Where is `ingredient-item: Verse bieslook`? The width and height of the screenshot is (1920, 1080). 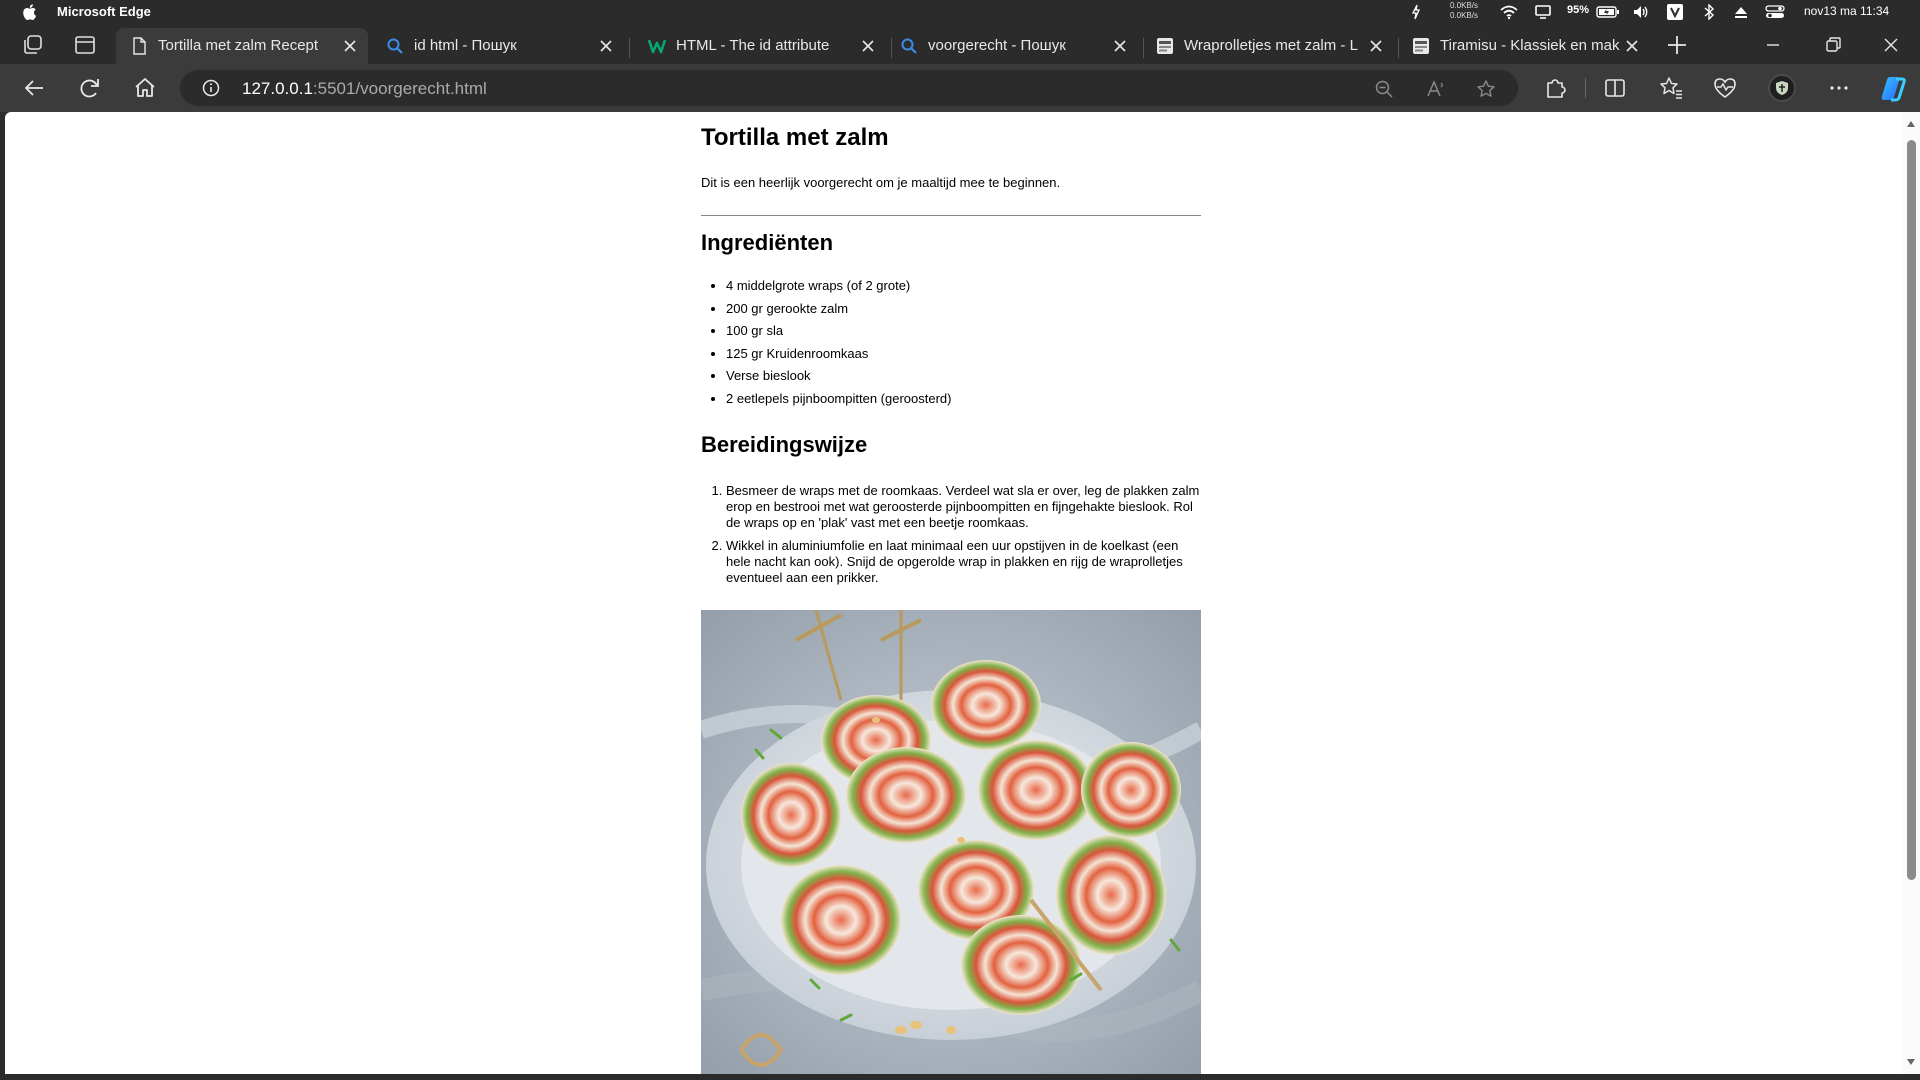
ingredient-item: Verse bieslook is located at coordinates (963, 376).